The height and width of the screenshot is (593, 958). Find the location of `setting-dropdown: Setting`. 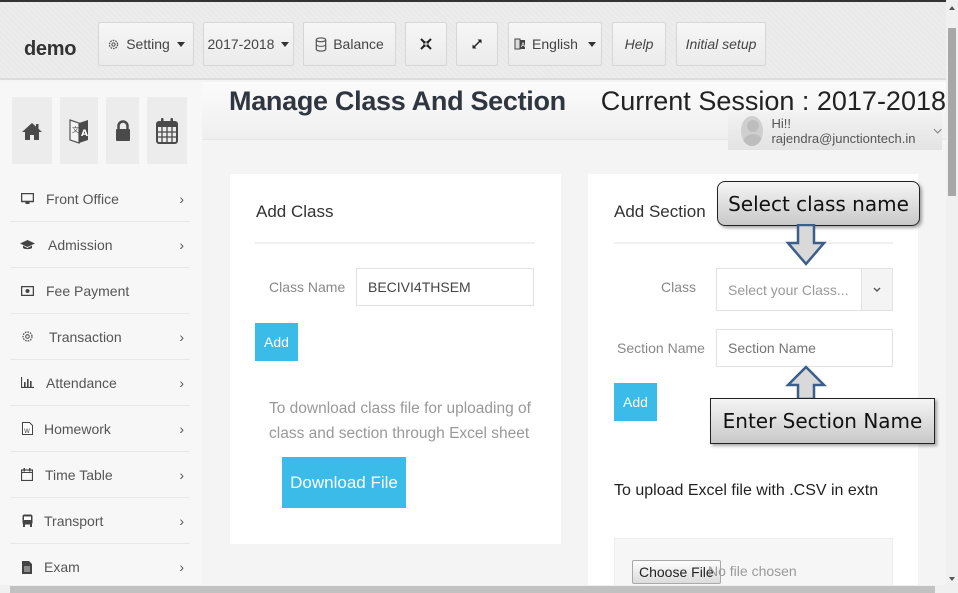

setting-dropdown: Setting is located at coordinates (146, 44).